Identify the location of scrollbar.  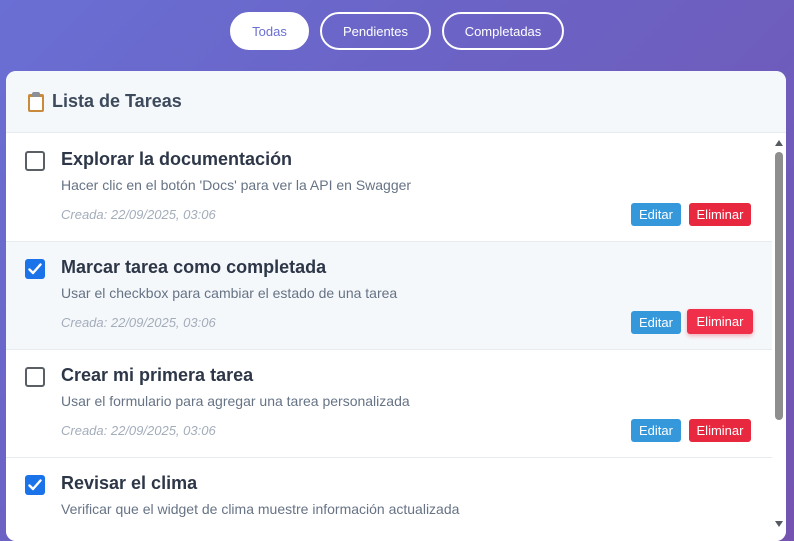
(779, 337).